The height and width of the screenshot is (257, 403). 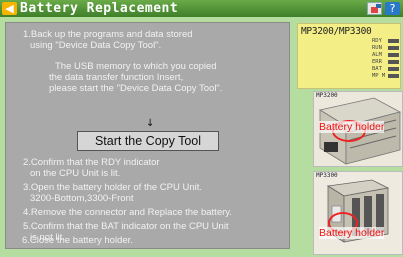 What do you see at coordinates (108, 34) in the screenshot?
I see `step-1-line-1: 1.Back up the programs and data stored` at bounding box center [108, 34].